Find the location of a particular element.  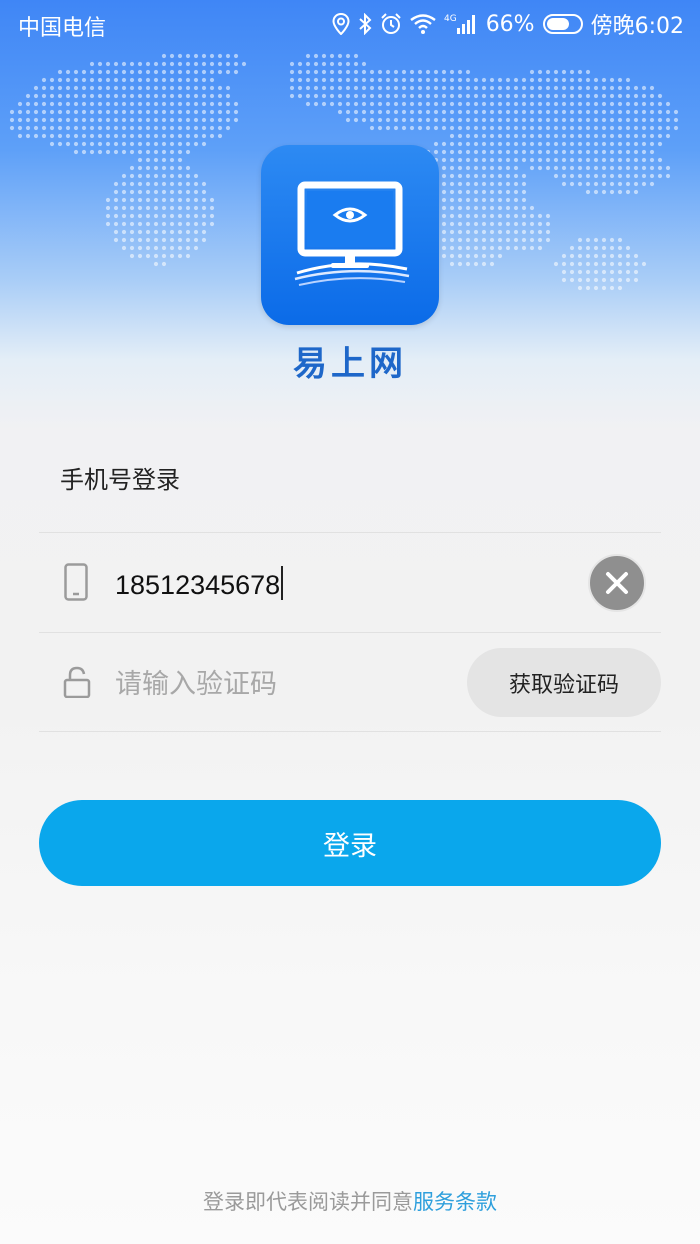

phone-input: 18512345678 is located at coordinates (199, 583).